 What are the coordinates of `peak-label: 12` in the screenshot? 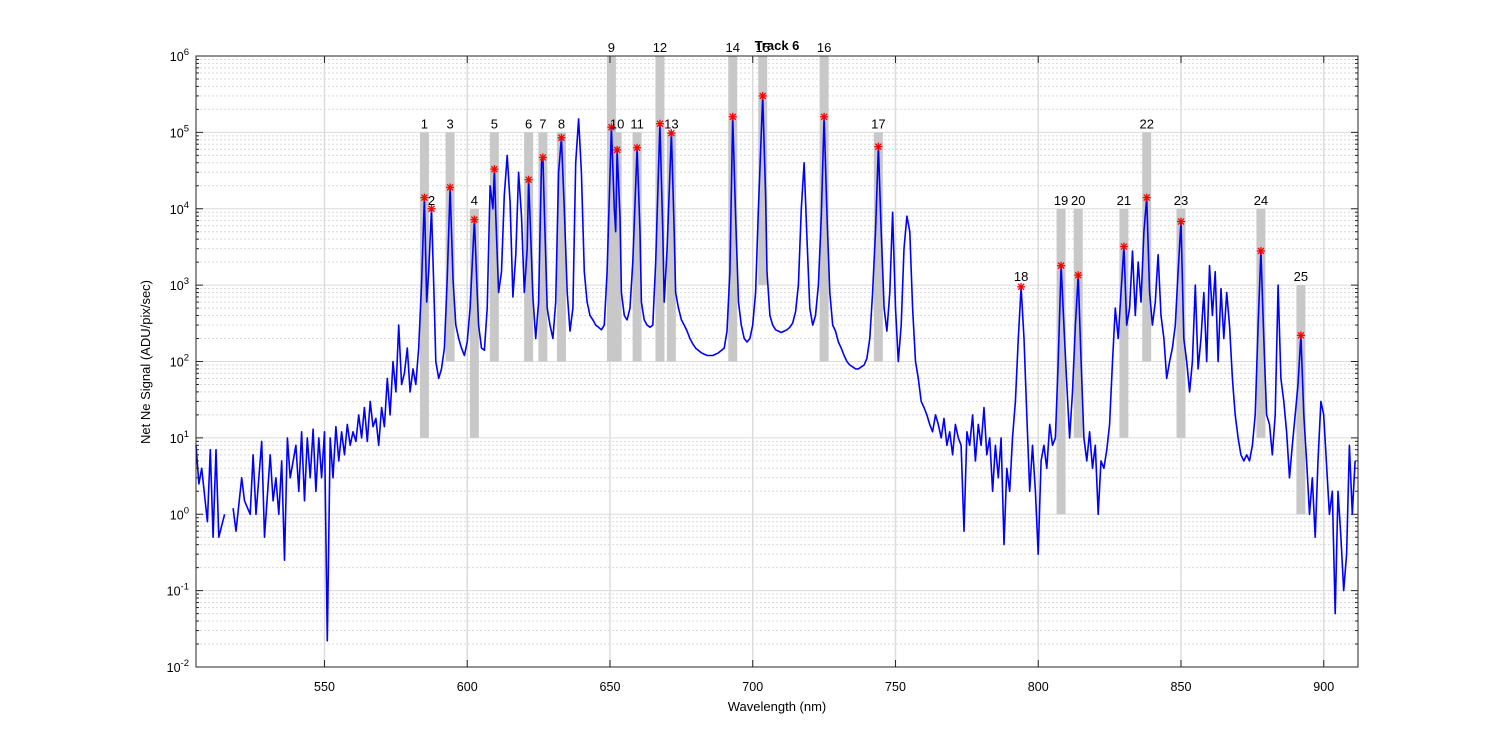 It's located at (660, 47).